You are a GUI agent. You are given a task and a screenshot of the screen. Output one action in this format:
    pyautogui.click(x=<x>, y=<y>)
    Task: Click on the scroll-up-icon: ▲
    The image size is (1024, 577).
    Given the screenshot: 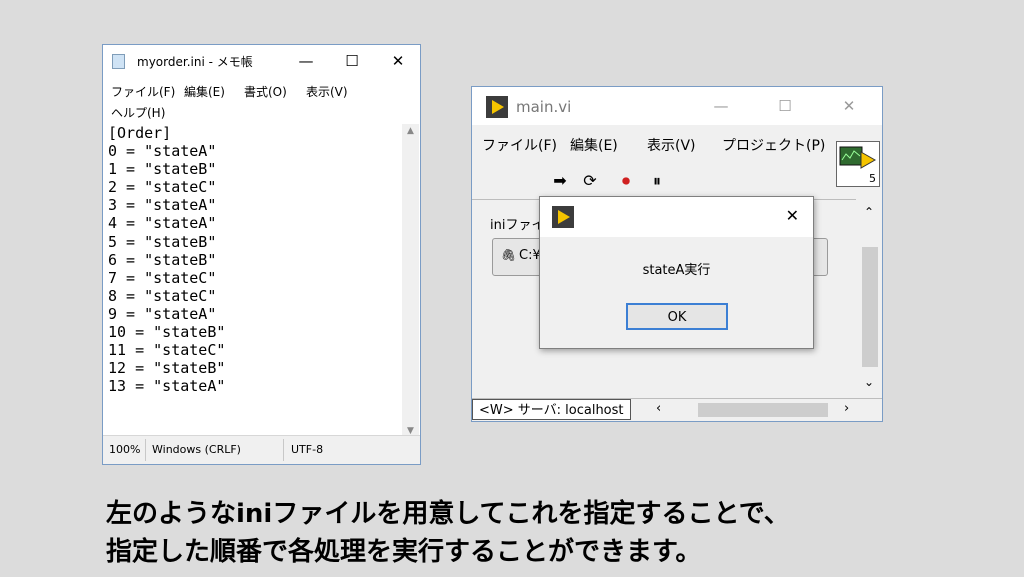 What is the action you would take?
    pyautogui.click(x=410, y=131)
    